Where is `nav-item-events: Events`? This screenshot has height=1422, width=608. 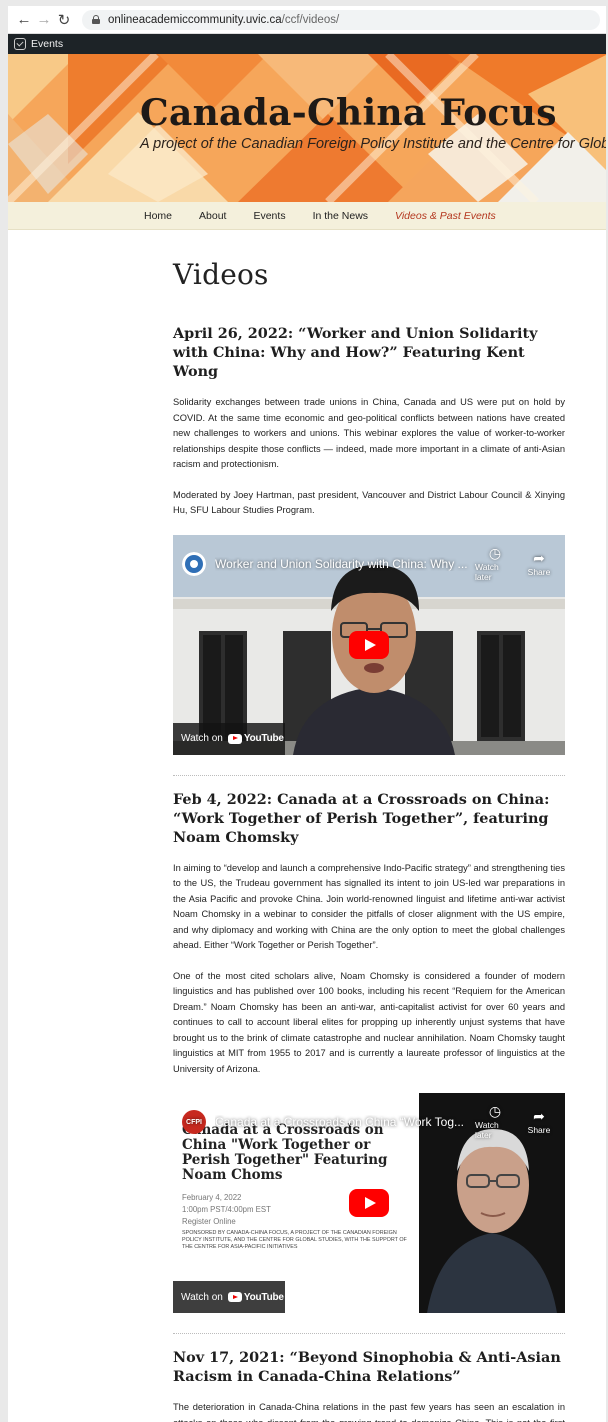
nav-item-events: Events is located at coordinates (269, 216).